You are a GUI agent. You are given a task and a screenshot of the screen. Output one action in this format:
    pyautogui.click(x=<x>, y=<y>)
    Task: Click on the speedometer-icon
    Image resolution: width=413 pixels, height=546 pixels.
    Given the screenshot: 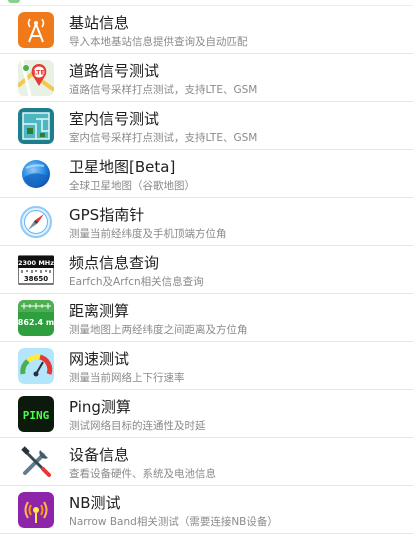 What is the action you would take?
    pyautogui.click(x=36, y=366)
    